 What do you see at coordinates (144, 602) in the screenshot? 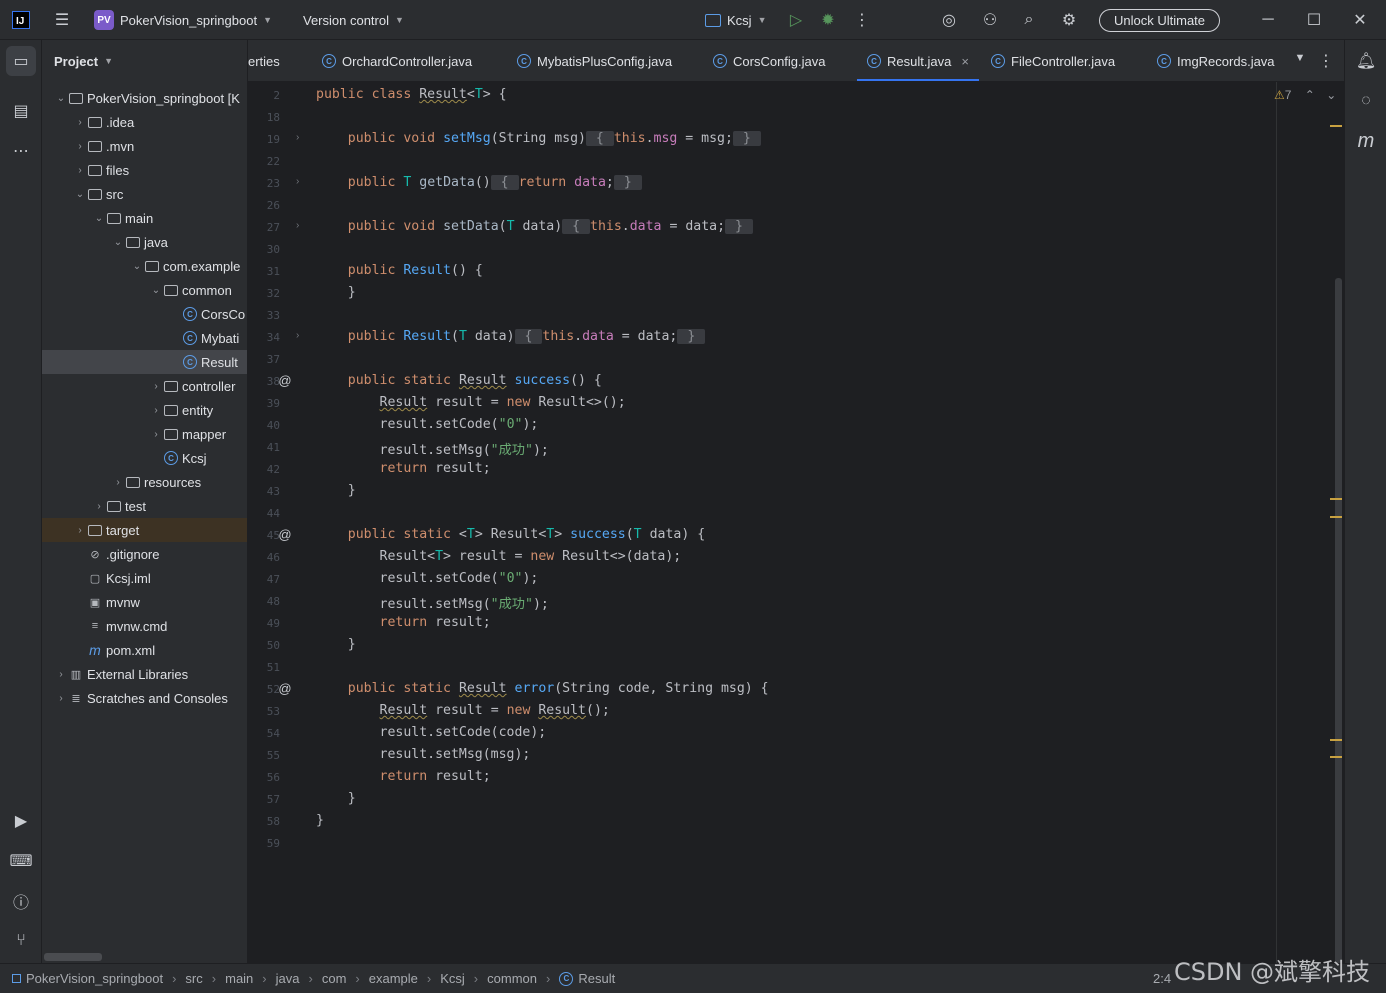
I see `tree-item: ▣ mvnw` at bounding box center [144, 602].